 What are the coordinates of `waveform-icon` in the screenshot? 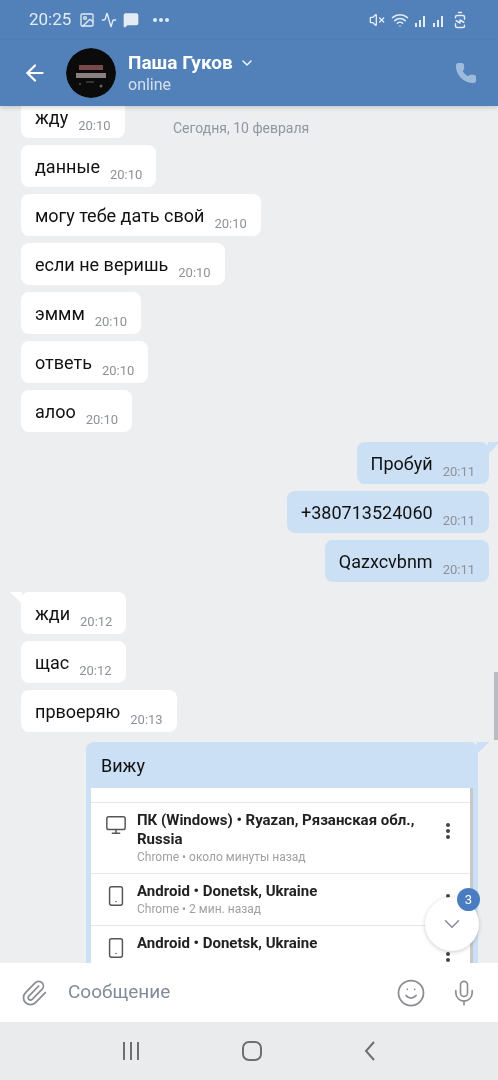 It's located at (109, 20).